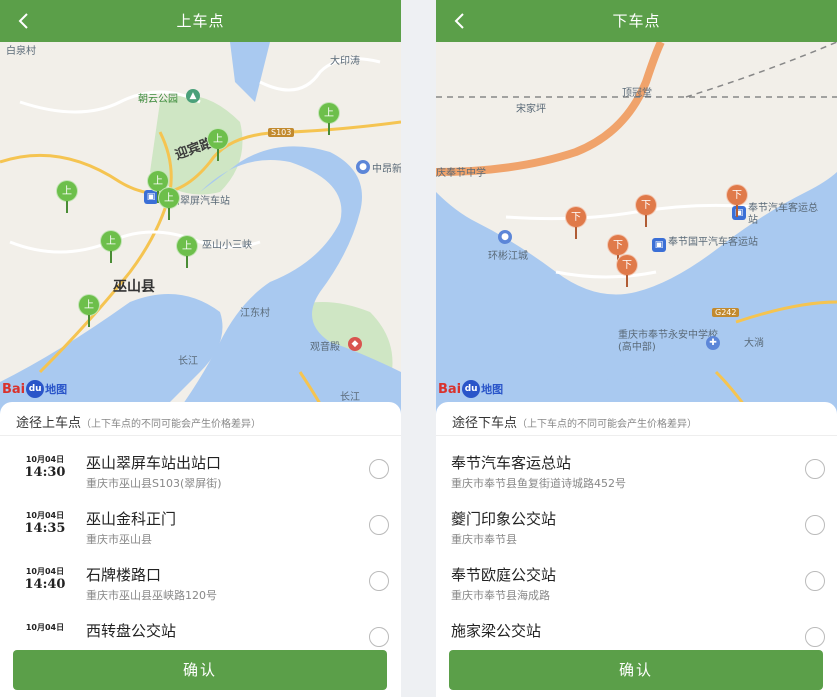  Describe the element at coordinates (158, 99) in the screenshot. I see `map-label-chaoyun-park: 朝云公园` at that location.